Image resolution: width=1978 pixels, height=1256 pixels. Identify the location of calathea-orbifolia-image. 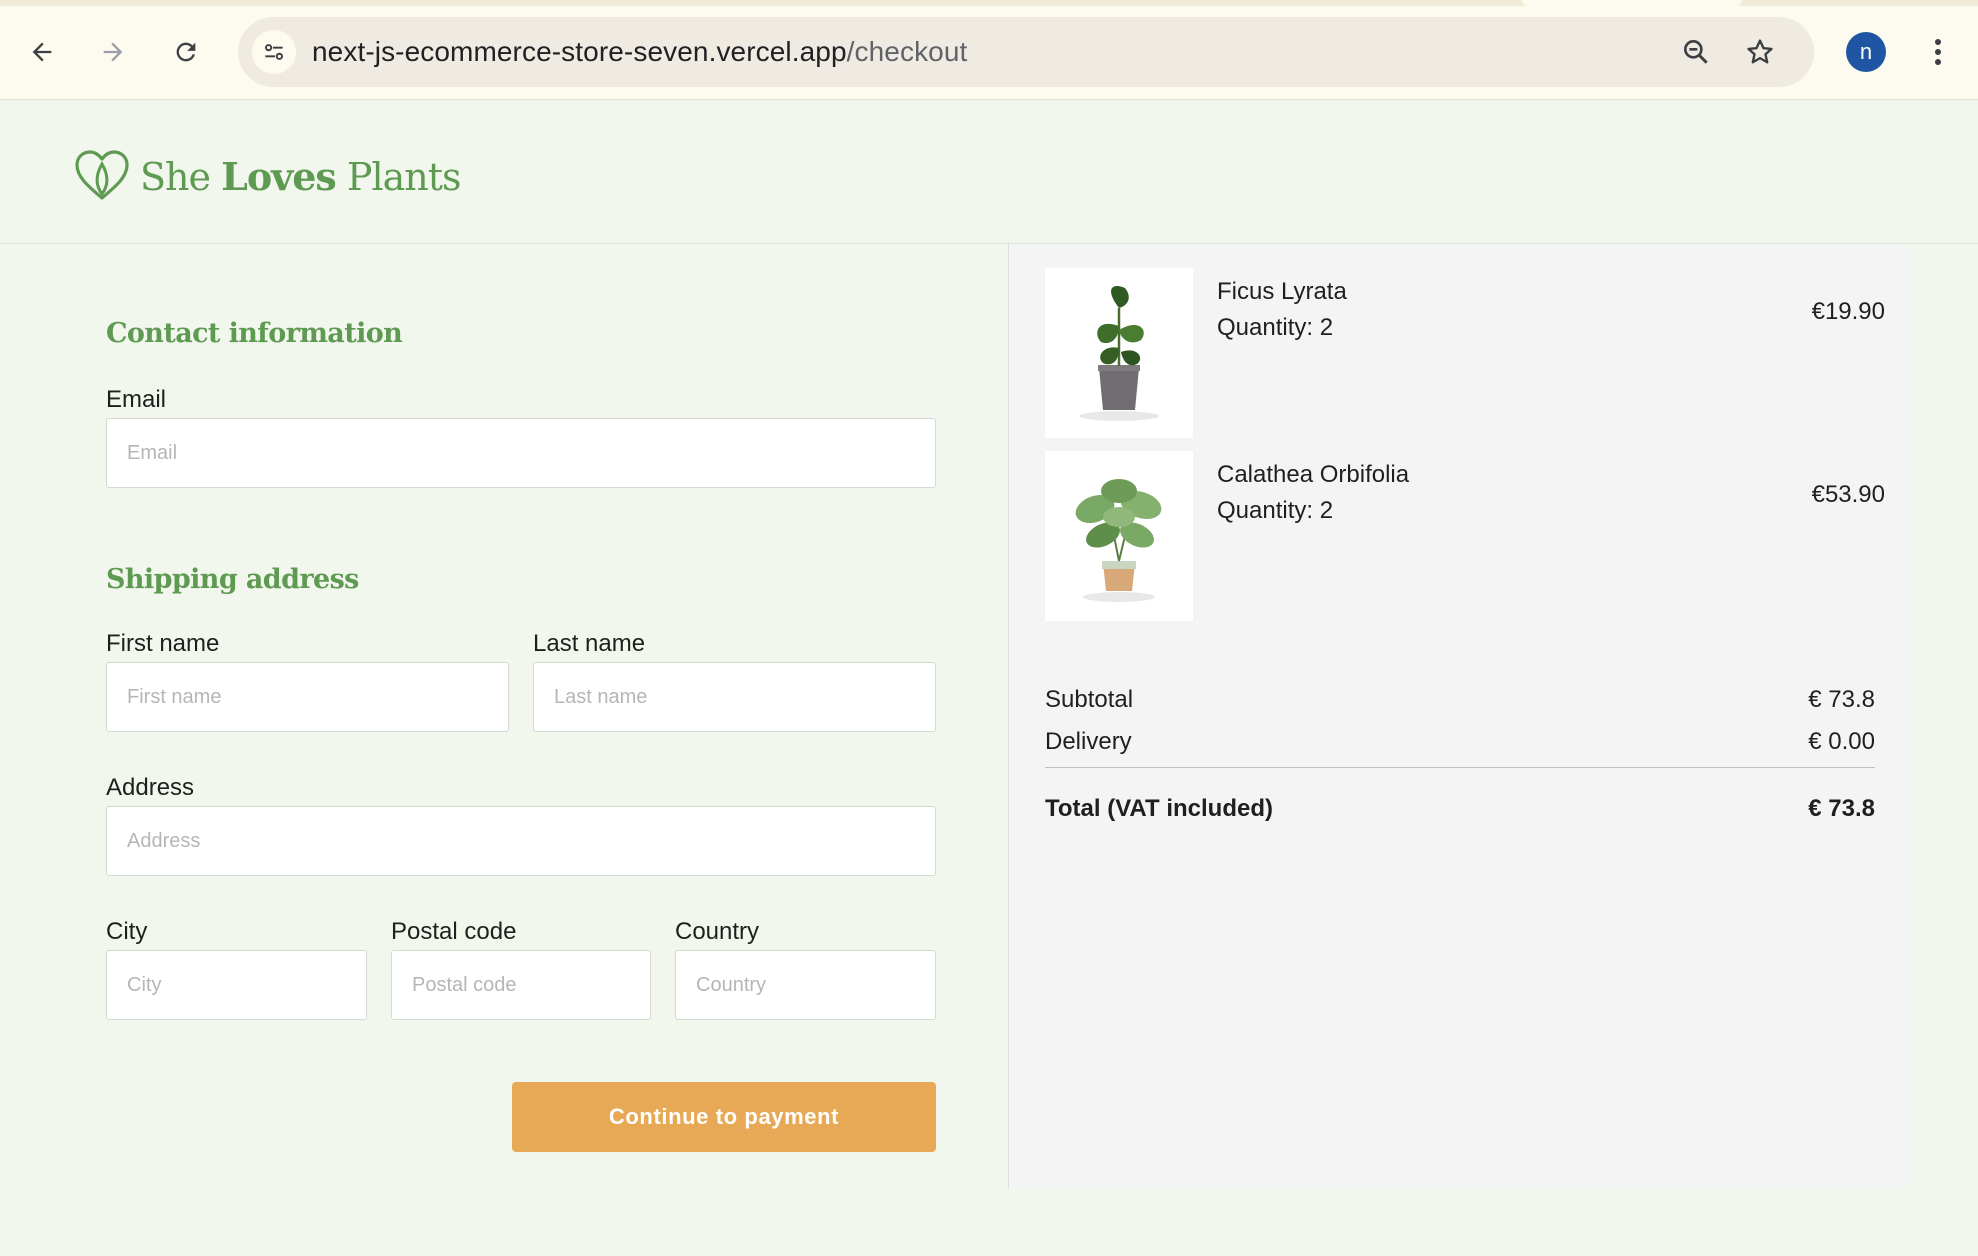
(1119, 536).